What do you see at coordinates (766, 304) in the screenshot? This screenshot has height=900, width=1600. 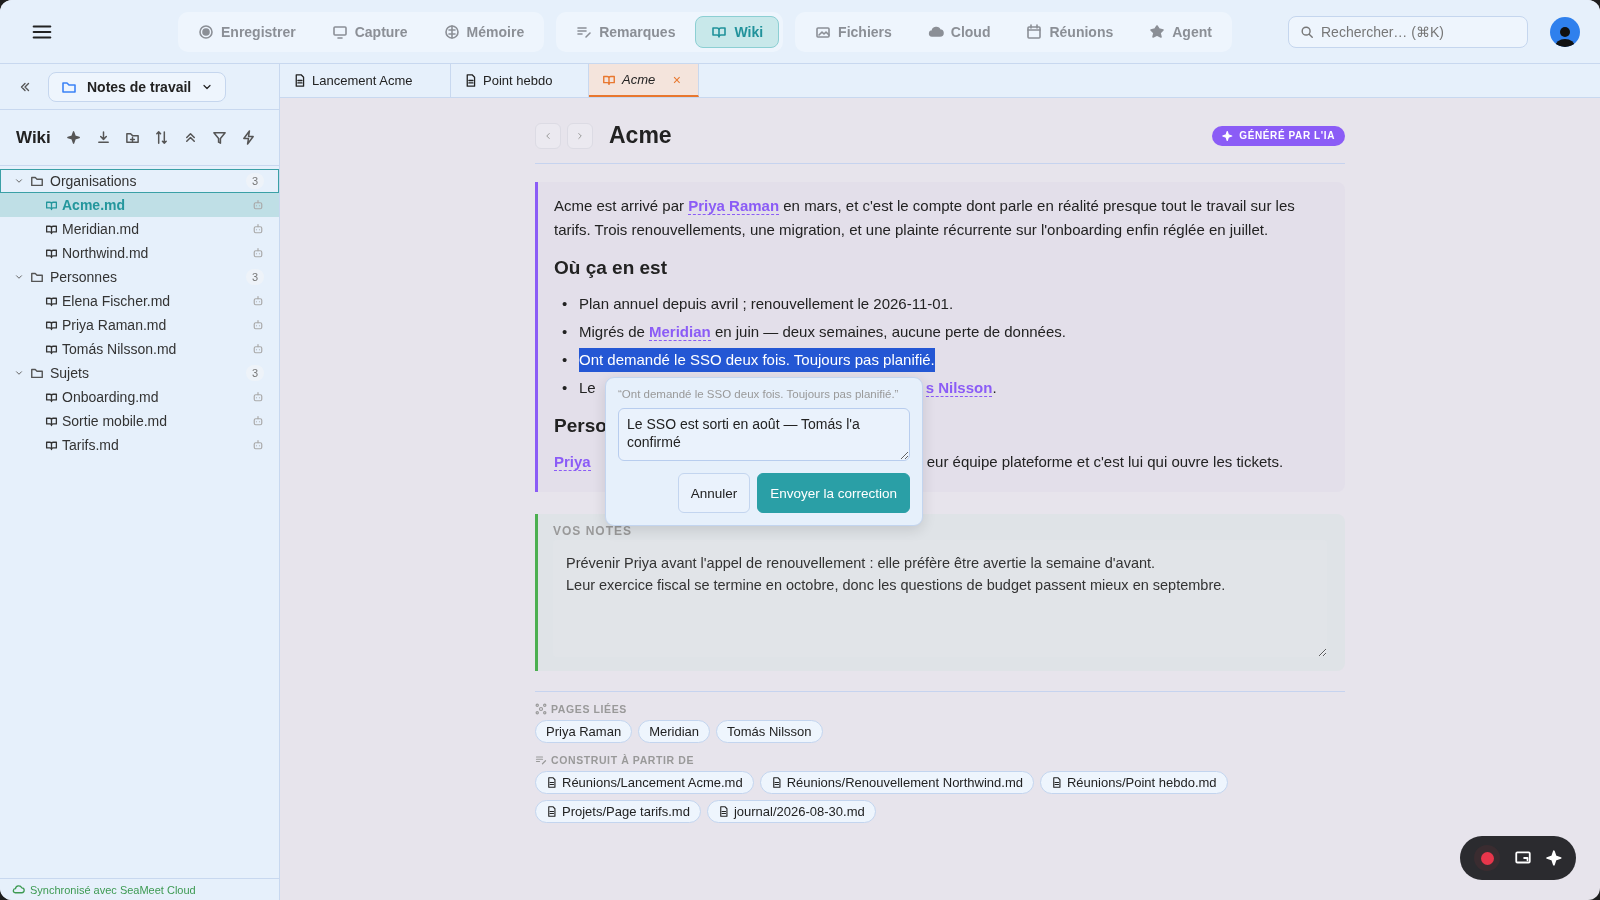 I see `bullet-text: Plan annuel depuis avril ; renouvellement le 2026-11-01.` at bounding box center [766, 304].